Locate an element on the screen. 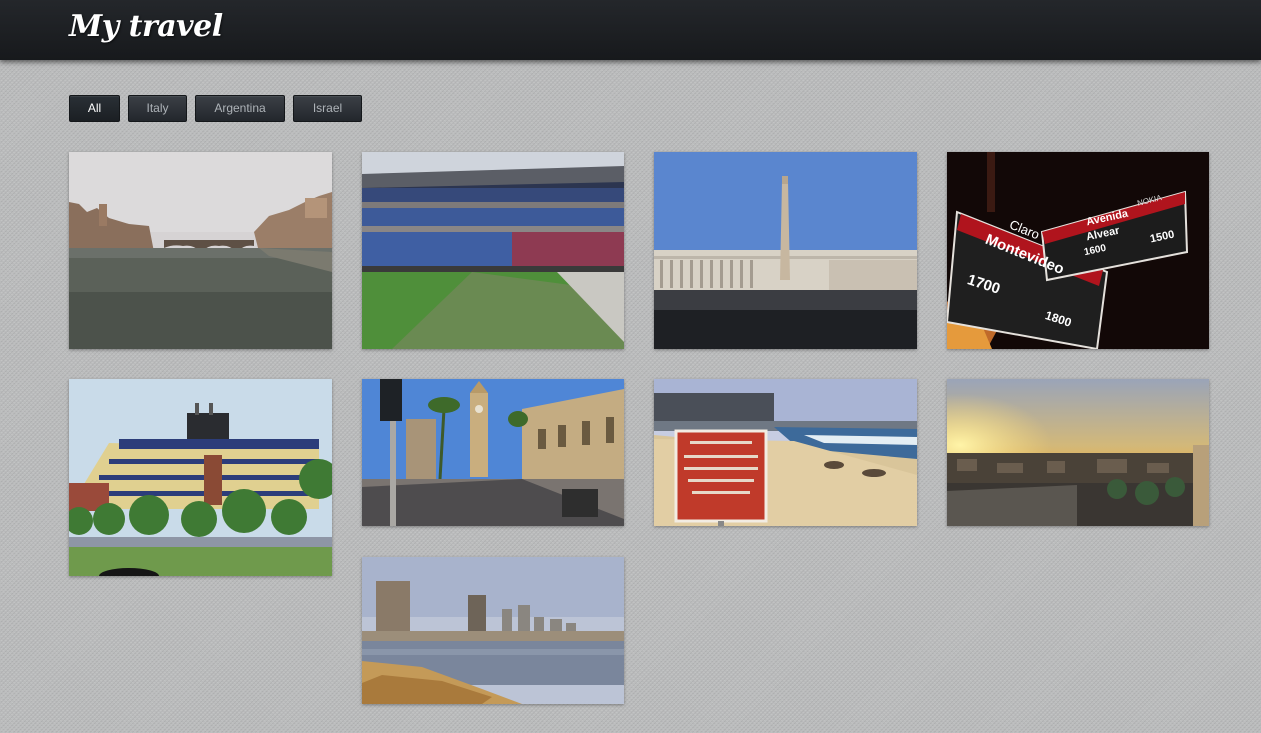 The image size is (1261, 733). filter-israel-button: Israel is located at coordinates (327, 108).